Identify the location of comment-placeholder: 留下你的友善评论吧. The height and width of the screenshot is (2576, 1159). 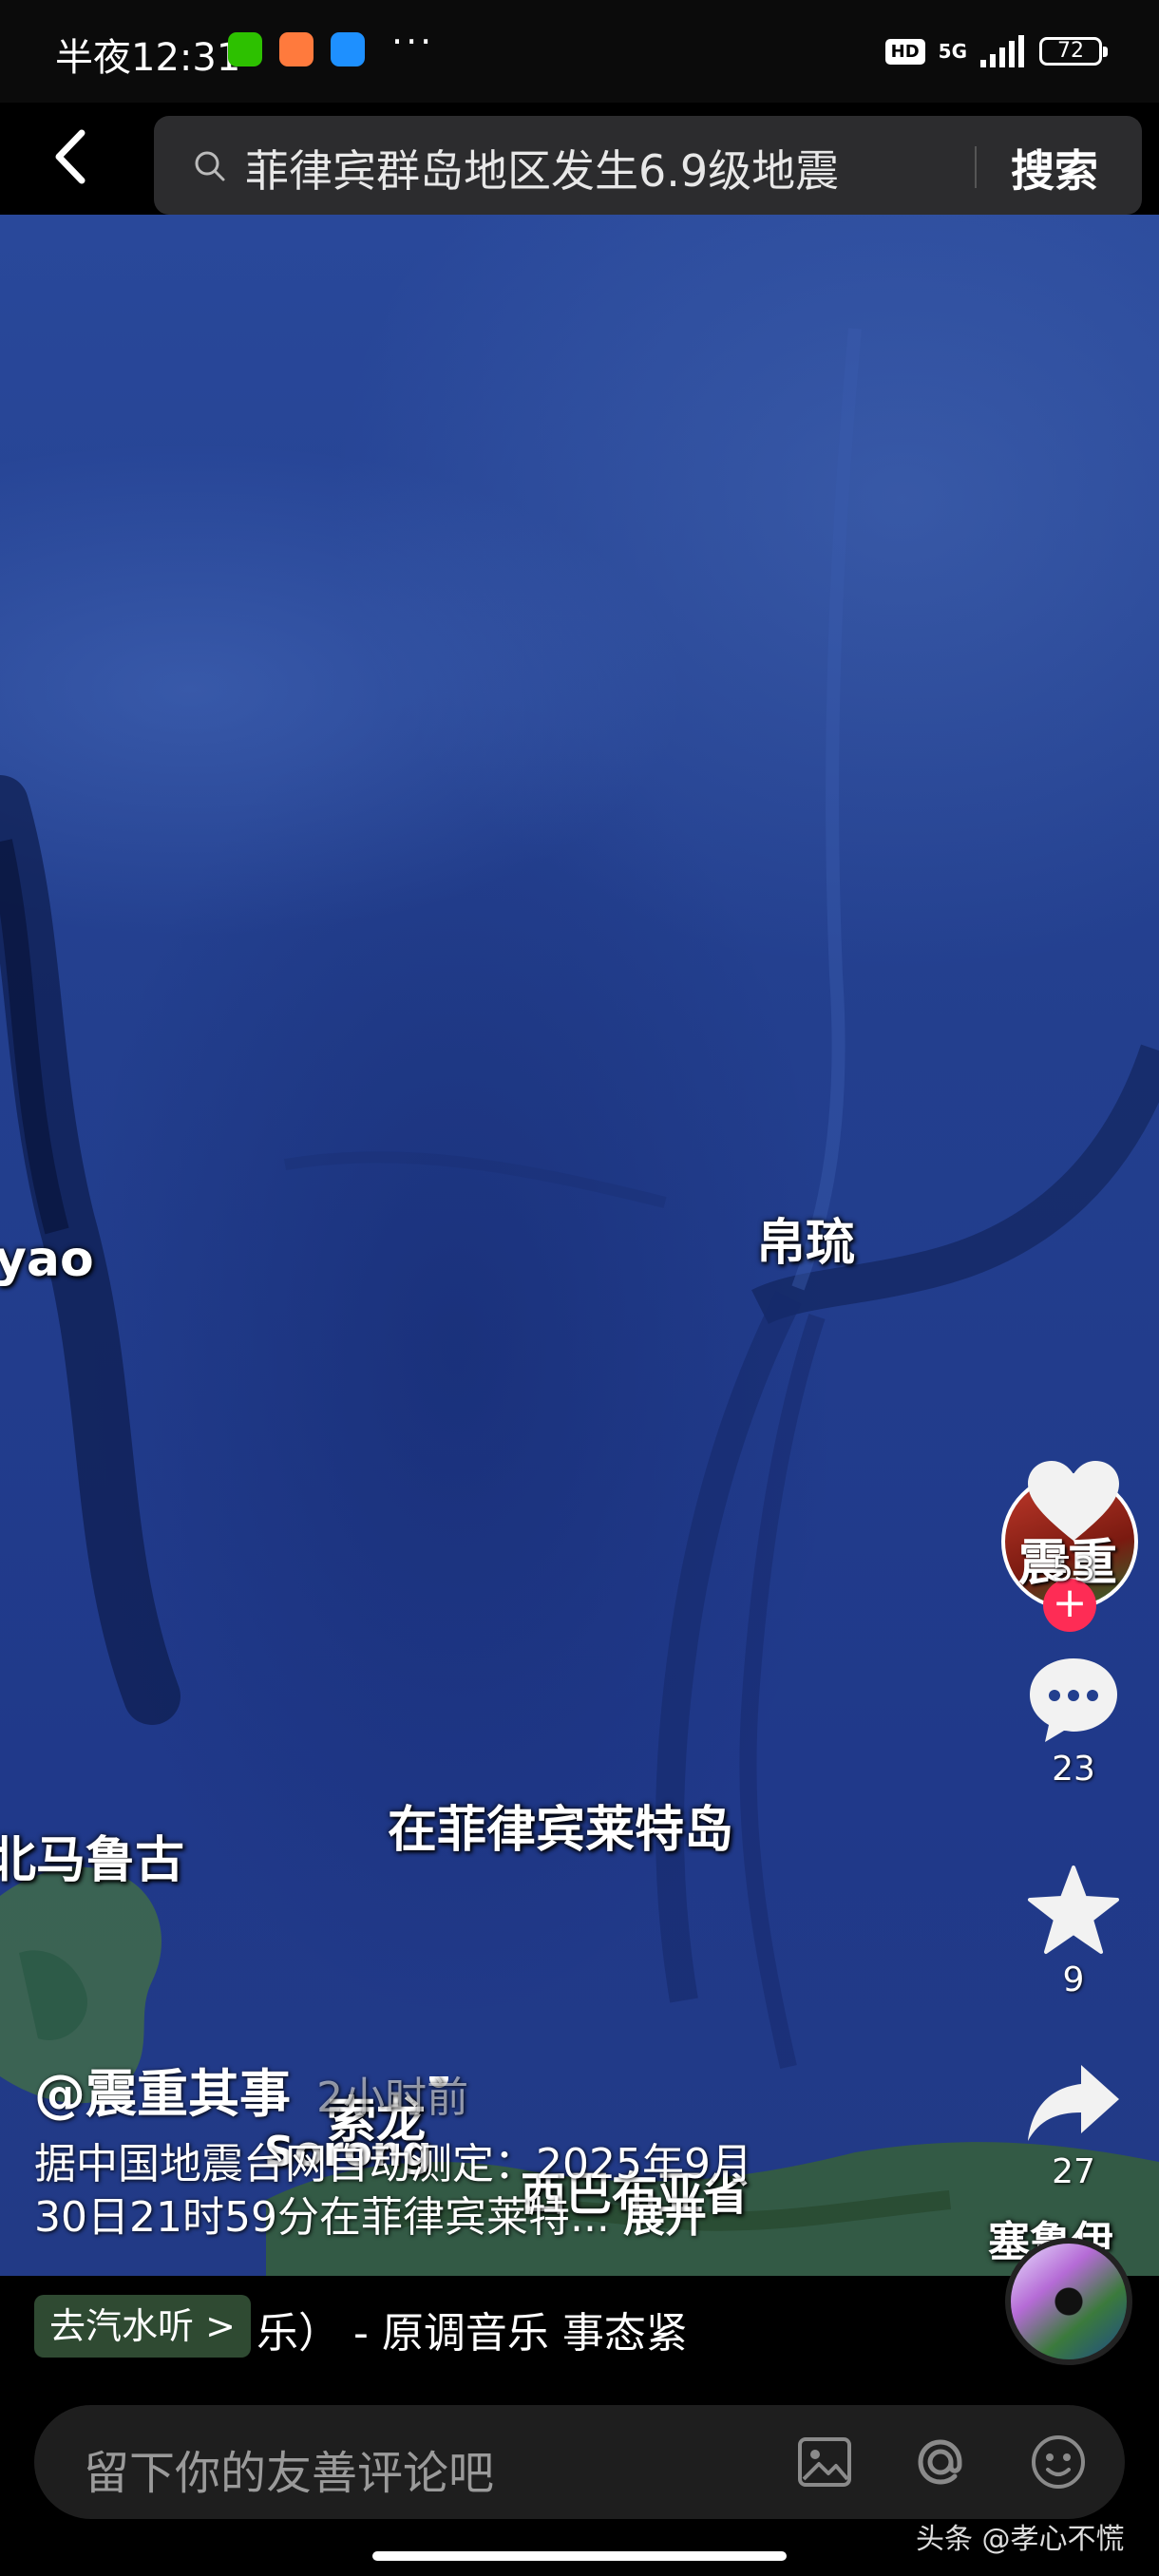
(289, 2473).